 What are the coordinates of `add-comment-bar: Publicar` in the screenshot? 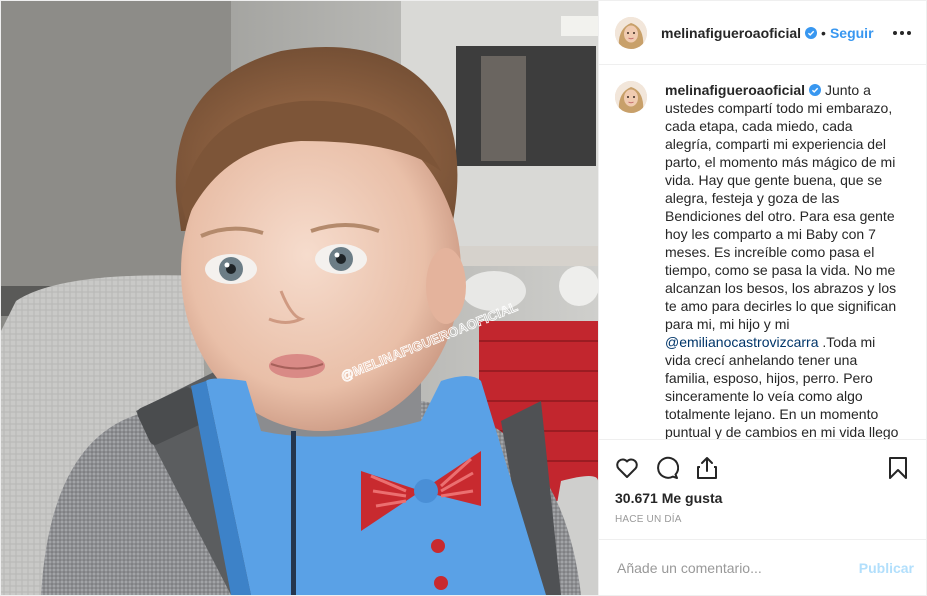 It's located at (762, 567).